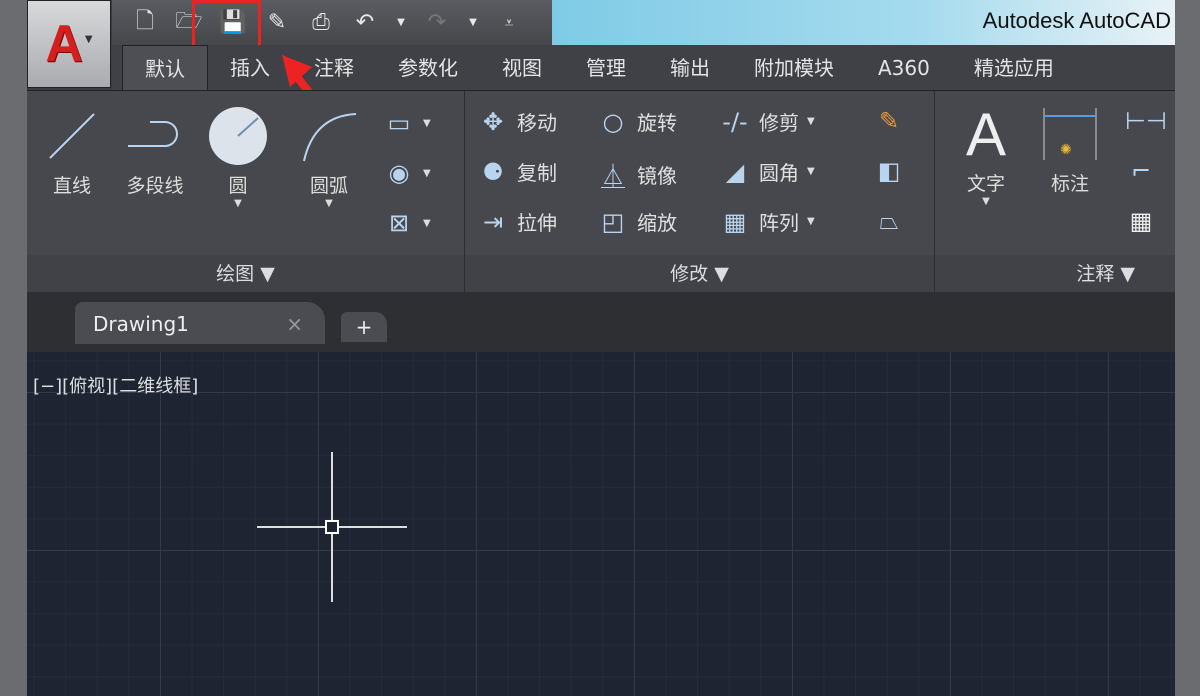 The height and width of the screenshot is (696, 1200). I want to click on tab-view: 视图, so click(522, 68).